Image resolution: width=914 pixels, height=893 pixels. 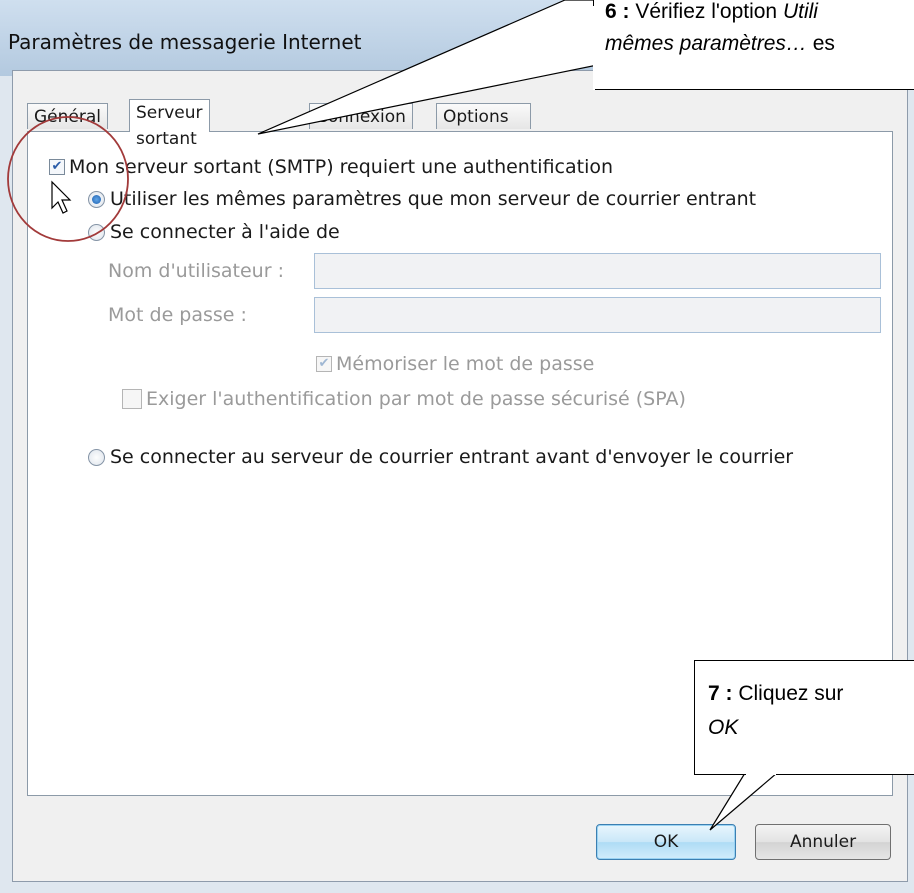 What do you see at coordinates (169, 124) in the screenshot?
I see `tab-outgoing-server: Serveur sortant` at bounding box center [169, 124].